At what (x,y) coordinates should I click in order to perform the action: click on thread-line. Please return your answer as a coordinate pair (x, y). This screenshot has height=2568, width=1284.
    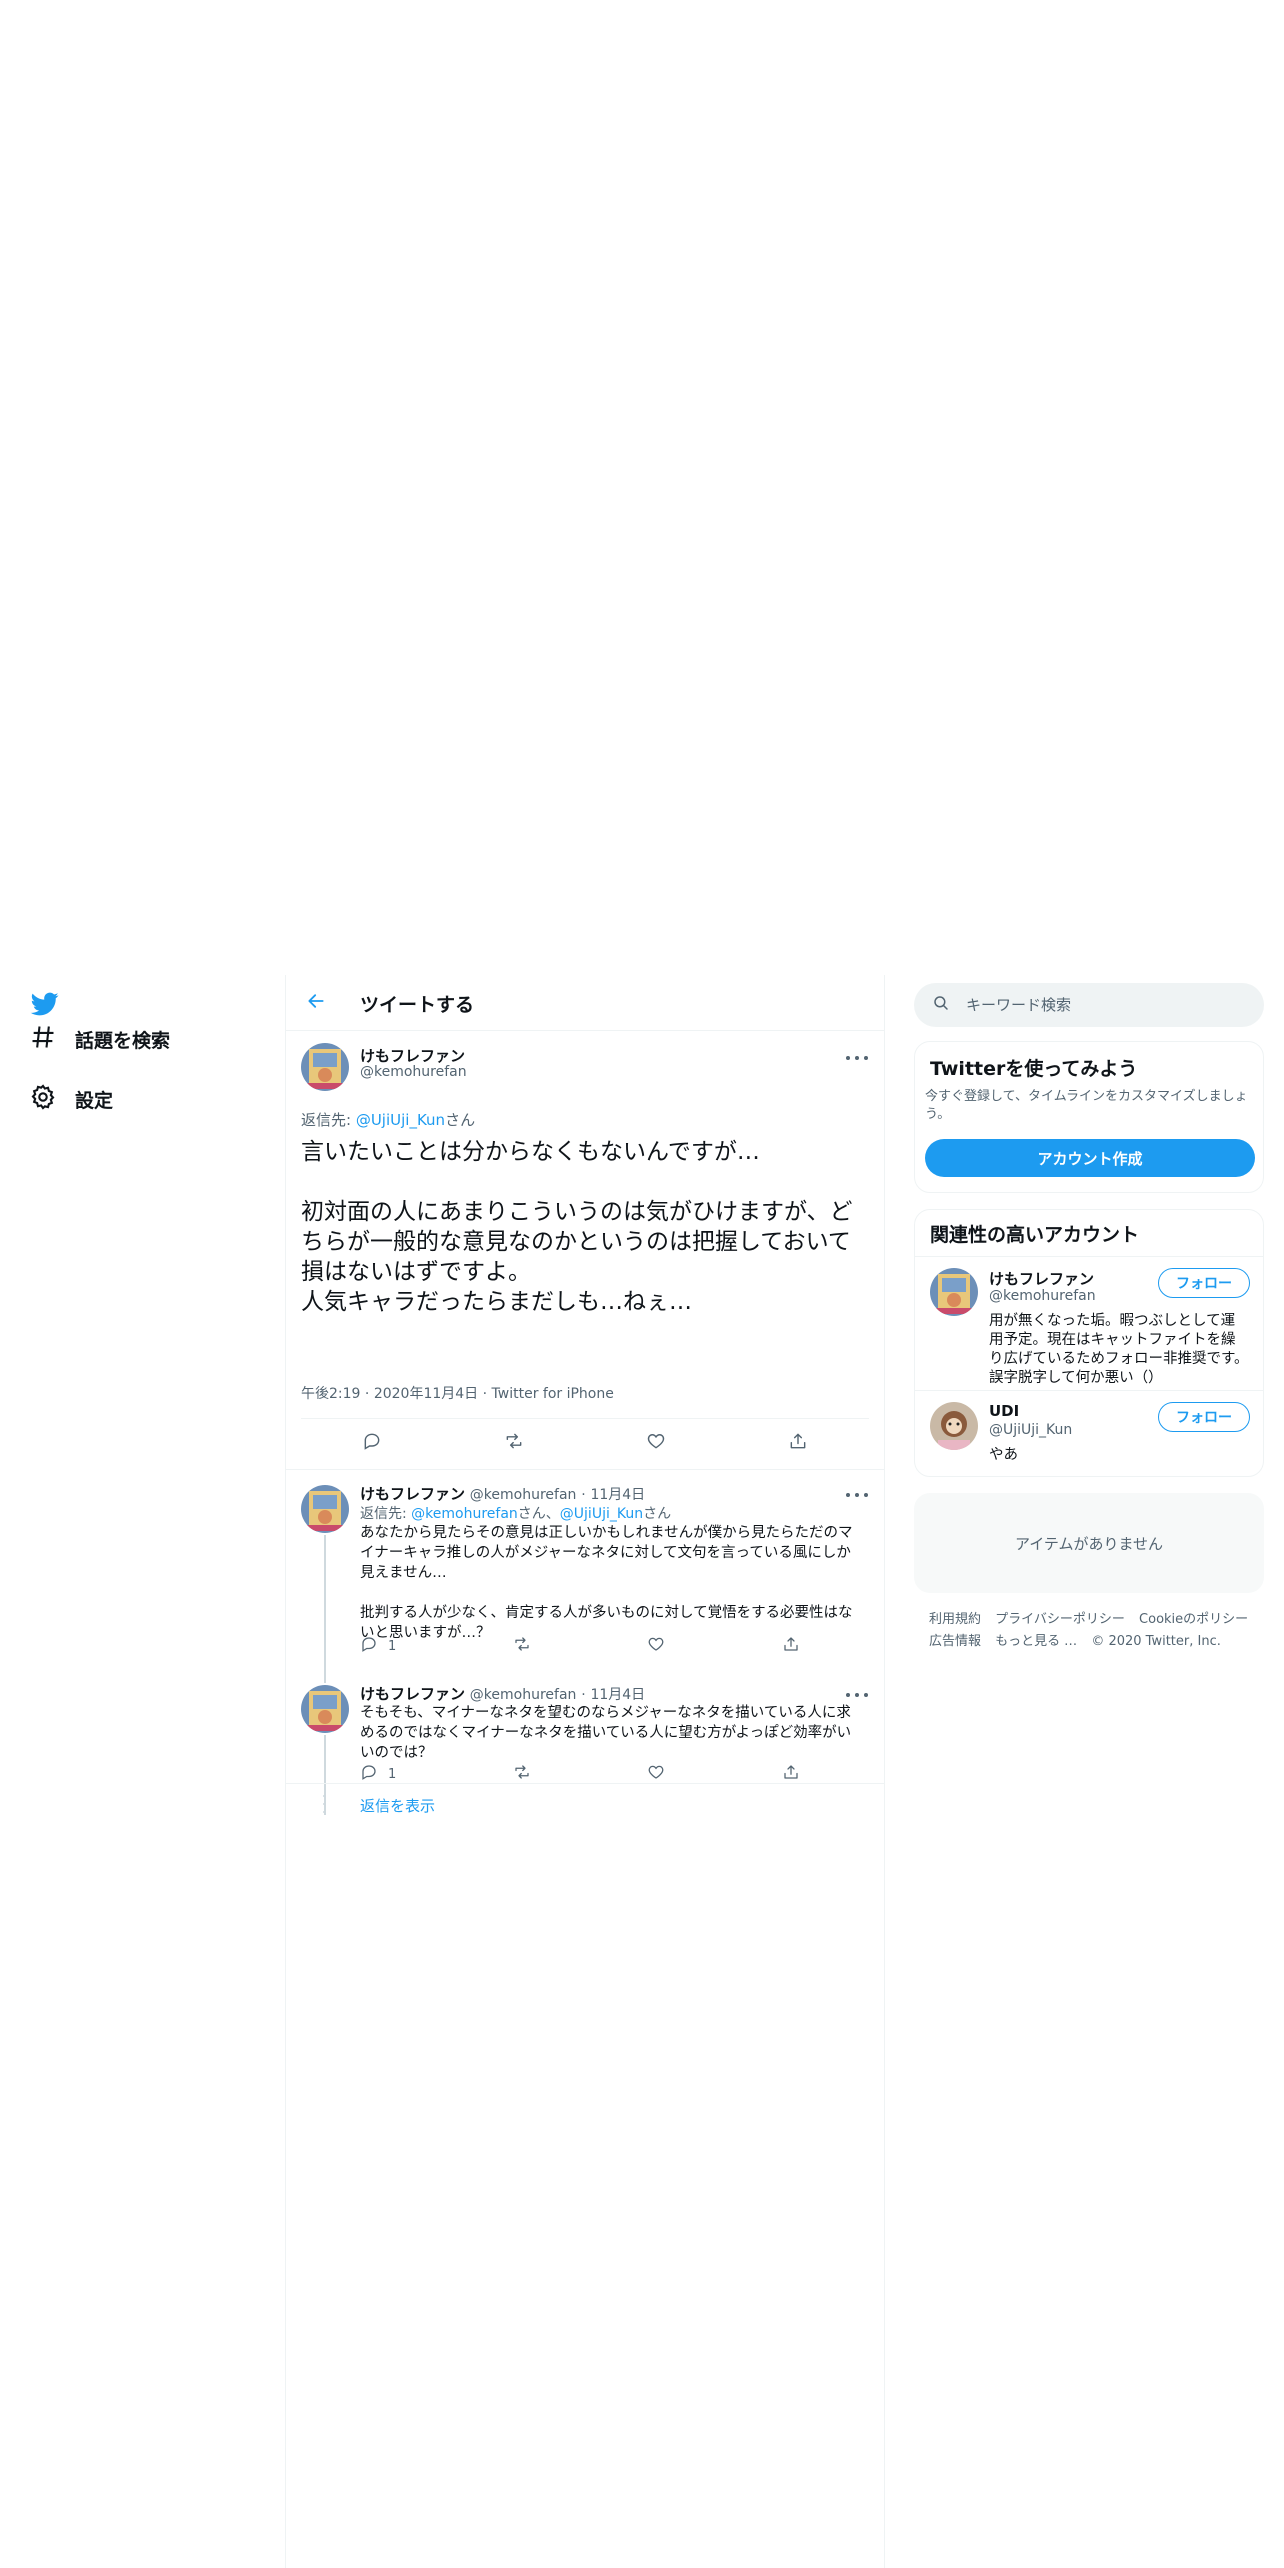
    Looking at the image, I should click on (325, 1609).